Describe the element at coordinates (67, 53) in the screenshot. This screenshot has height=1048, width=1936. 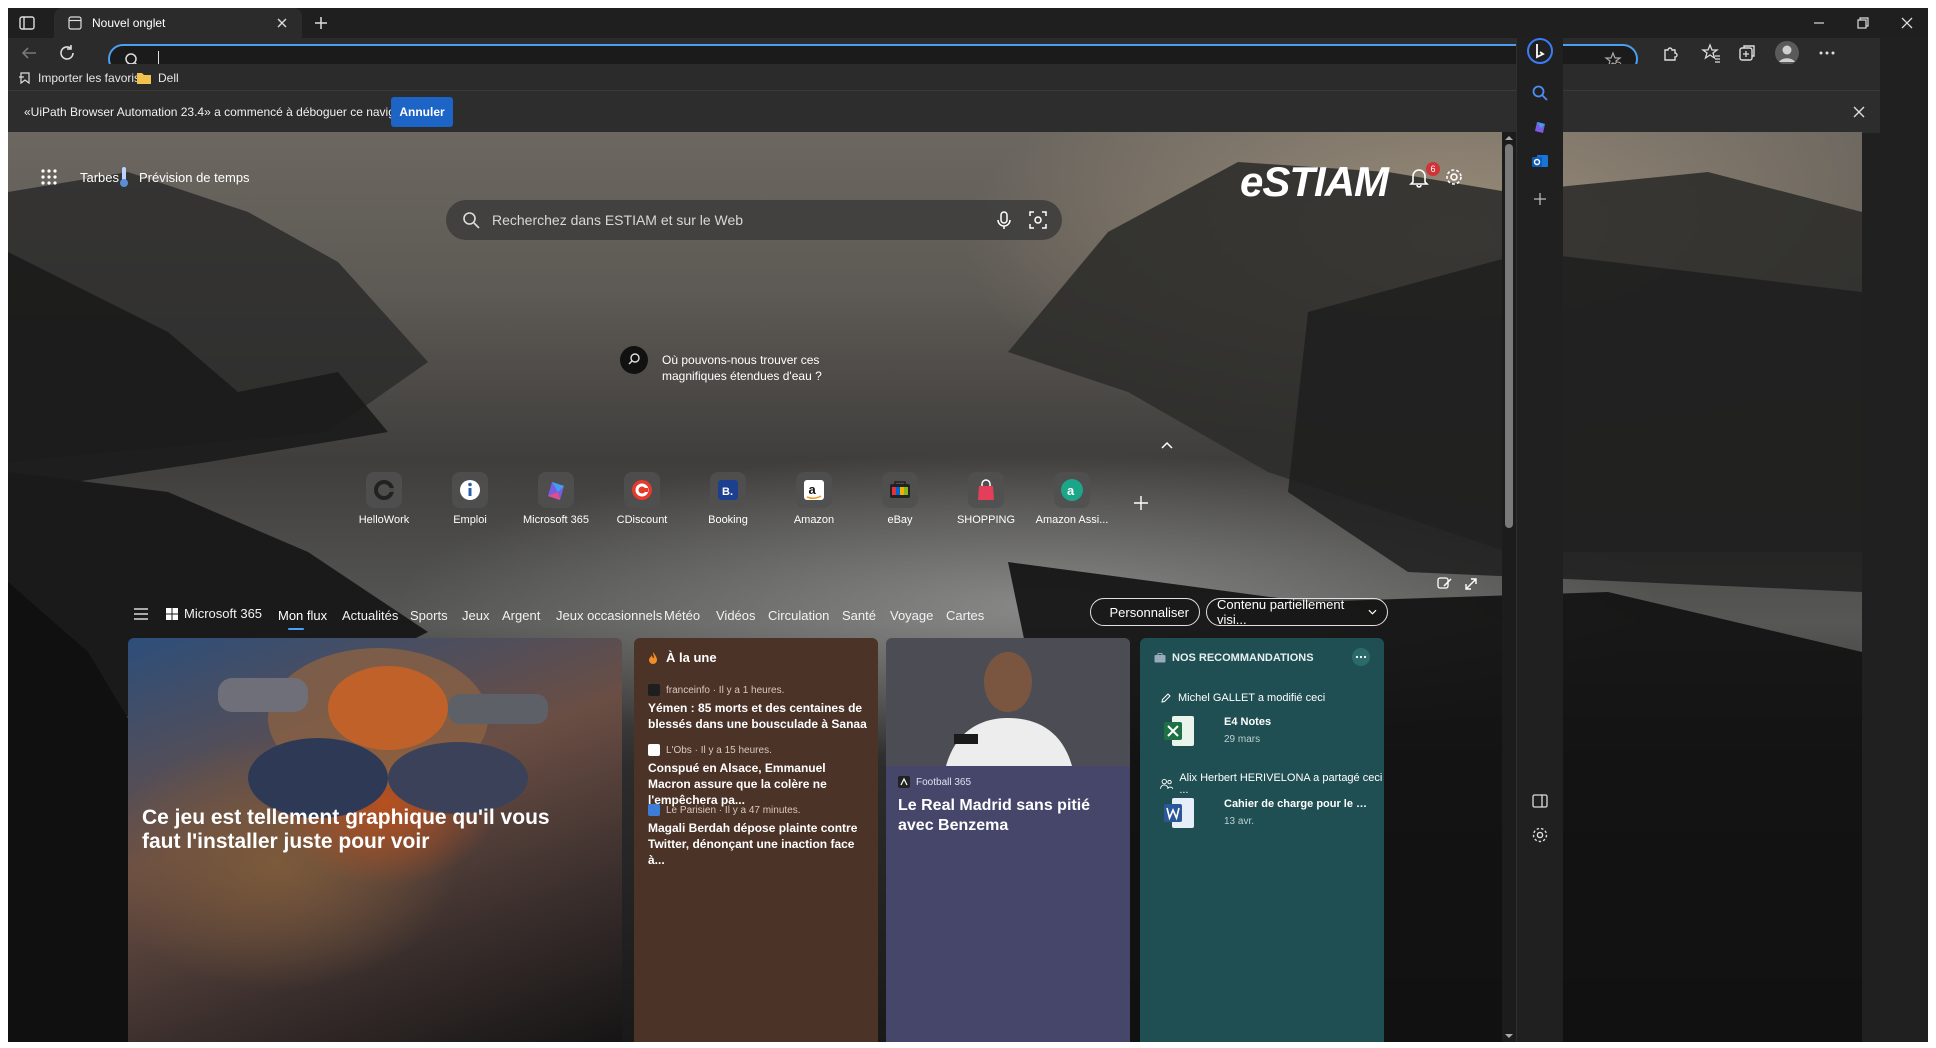
I see `refresh-icon` at that location.